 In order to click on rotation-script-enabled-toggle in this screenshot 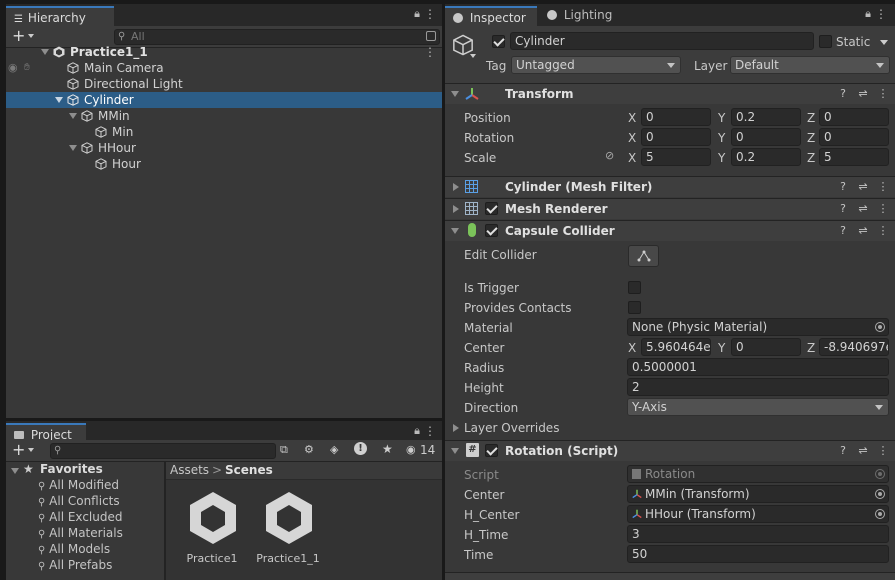, I will do `click(491, 450)`.